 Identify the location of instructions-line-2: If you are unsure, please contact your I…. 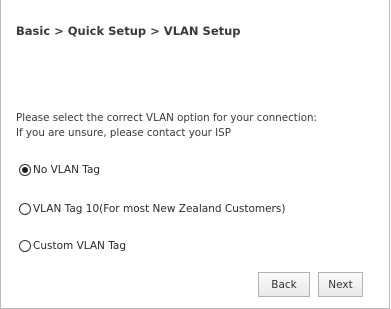
(123, 133).